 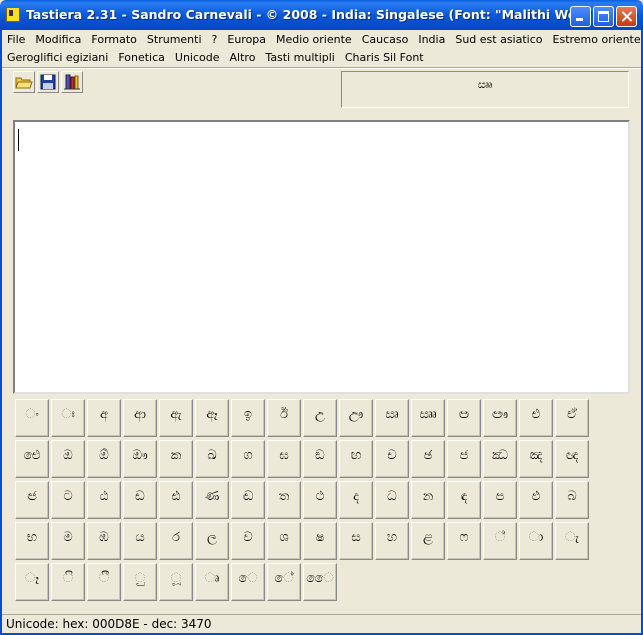 What do you see at coordinates (385, 39) in the screenshot?
I see `menu-caucaso: Caucaso` at bounding box center [385, 39].